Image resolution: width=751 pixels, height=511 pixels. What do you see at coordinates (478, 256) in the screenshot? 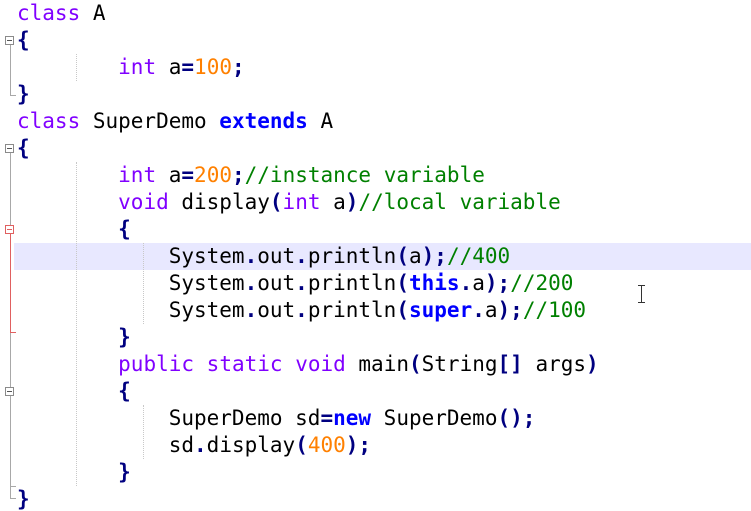
I see `code-token: //400` at bounding box center [478, 256].